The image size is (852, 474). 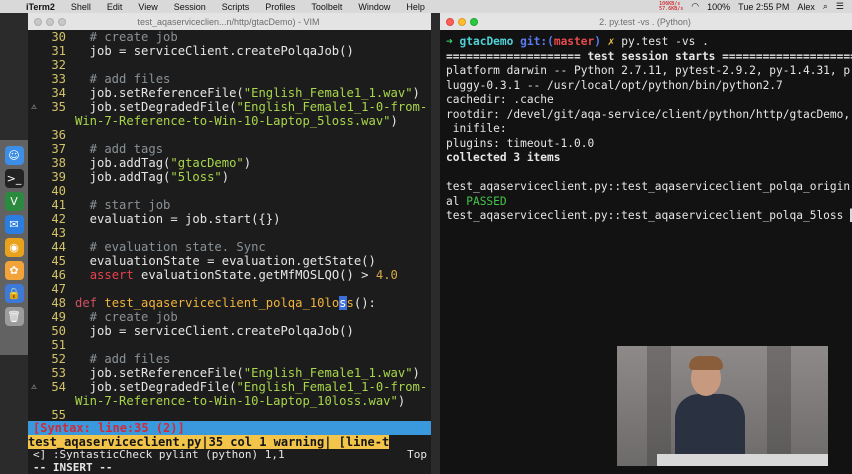 What do you see at coordinates (806, 7) in the screenshot?
I see `user-name: Alex` at bounding box center [806, 7].